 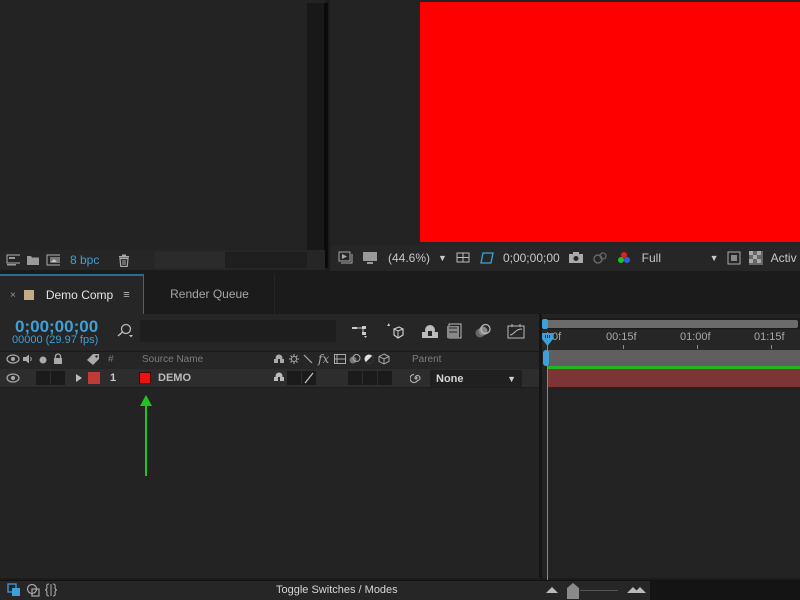 What do you see at coordinates (553, 592) in the screenshot?
I see `zoom-out-icon` at bounding box center [553, 592].